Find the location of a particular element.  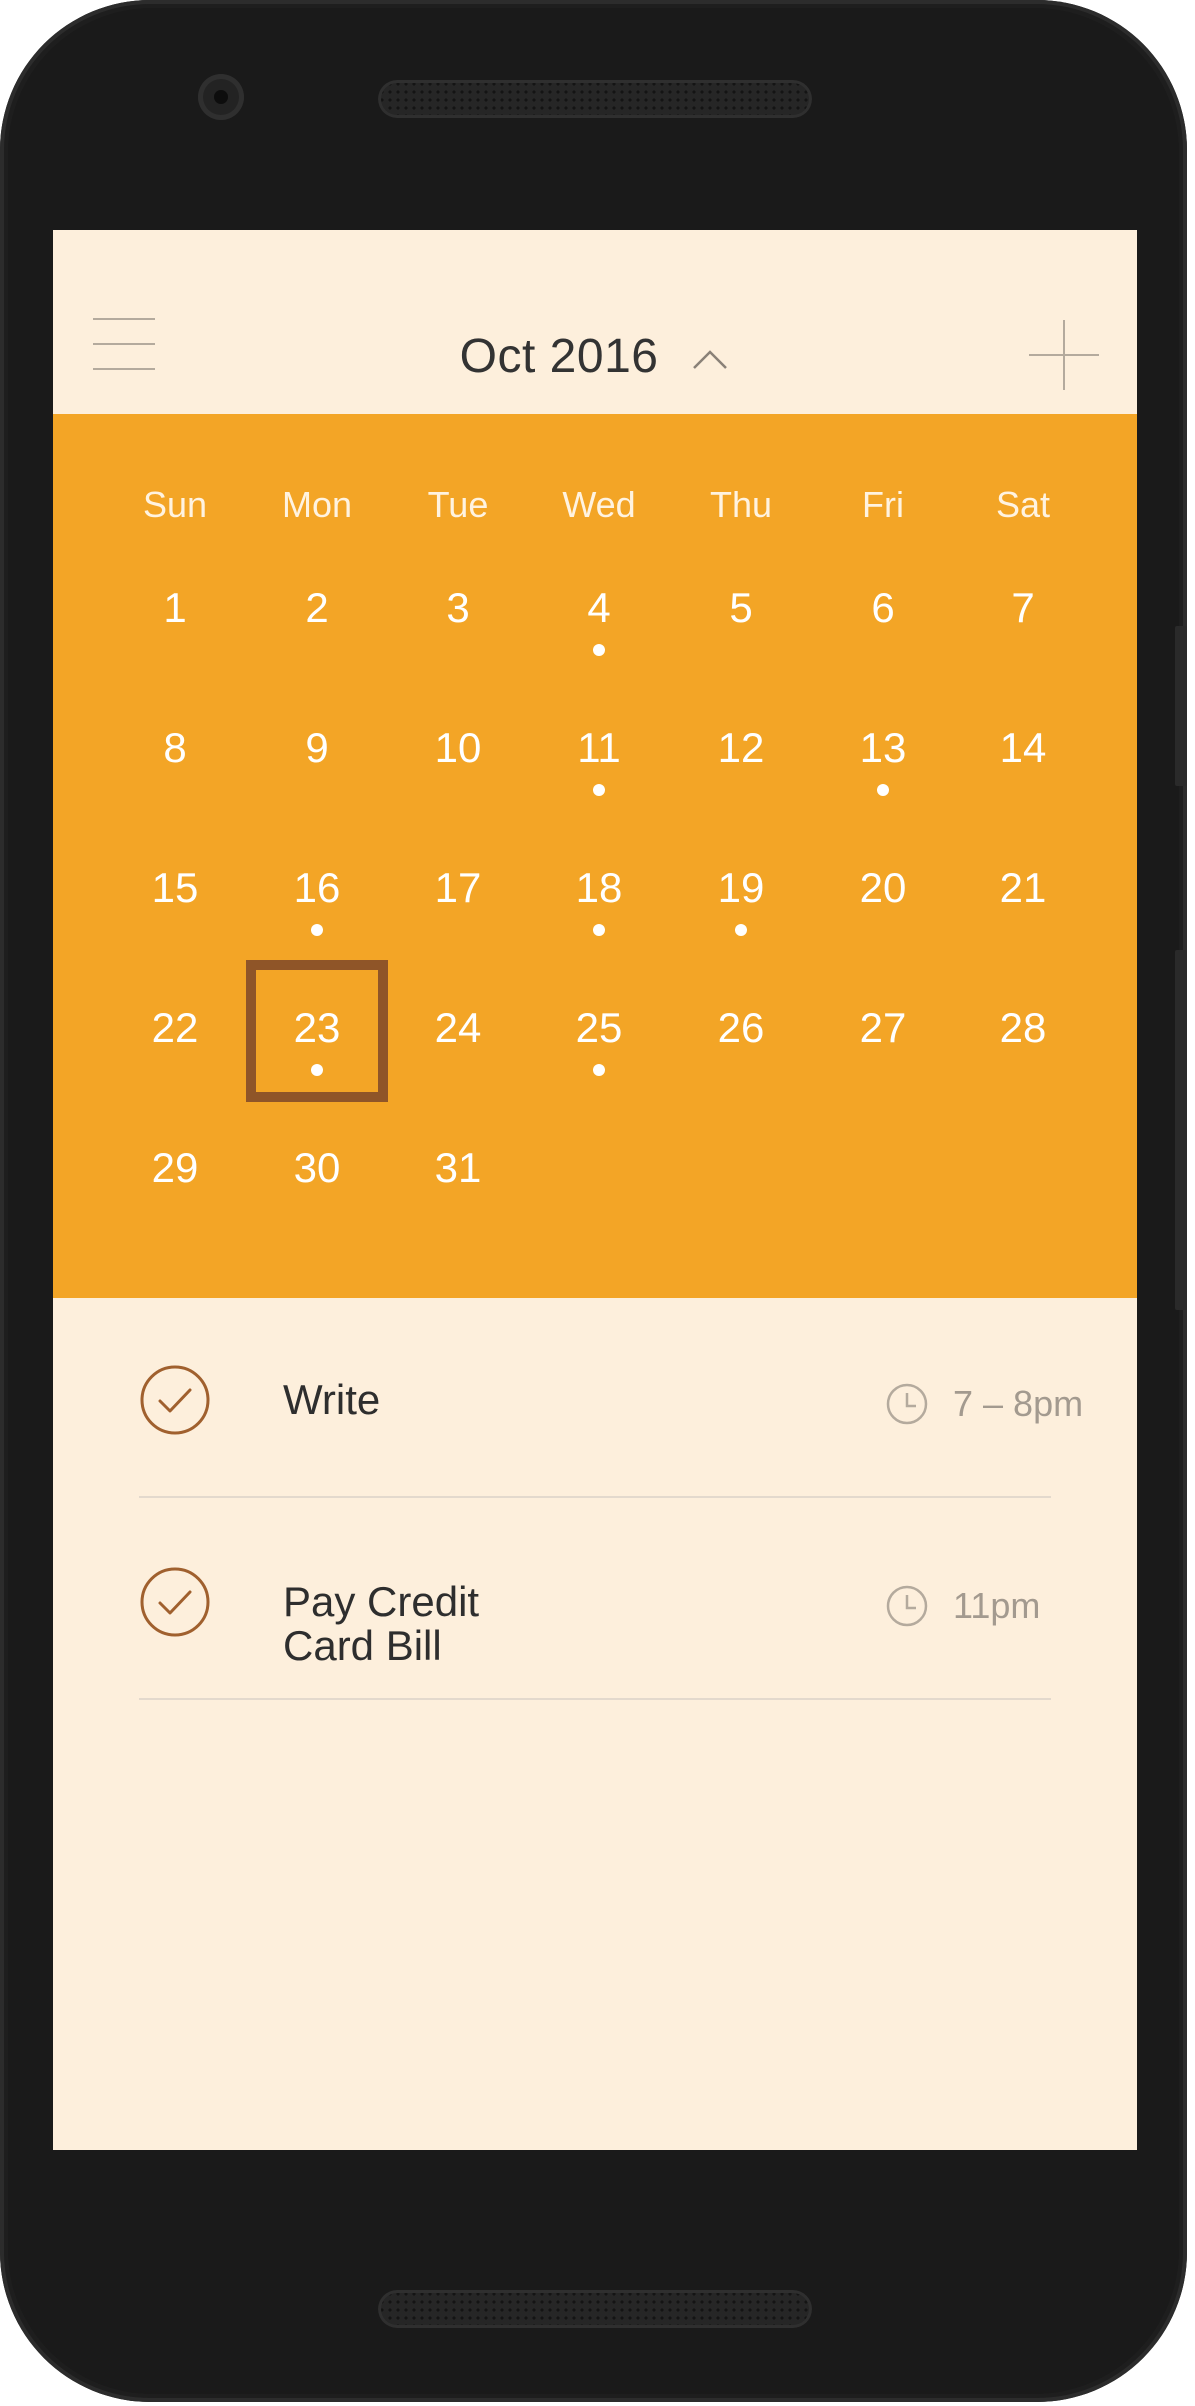

plus-icon is located at coordinates (1064, 355).